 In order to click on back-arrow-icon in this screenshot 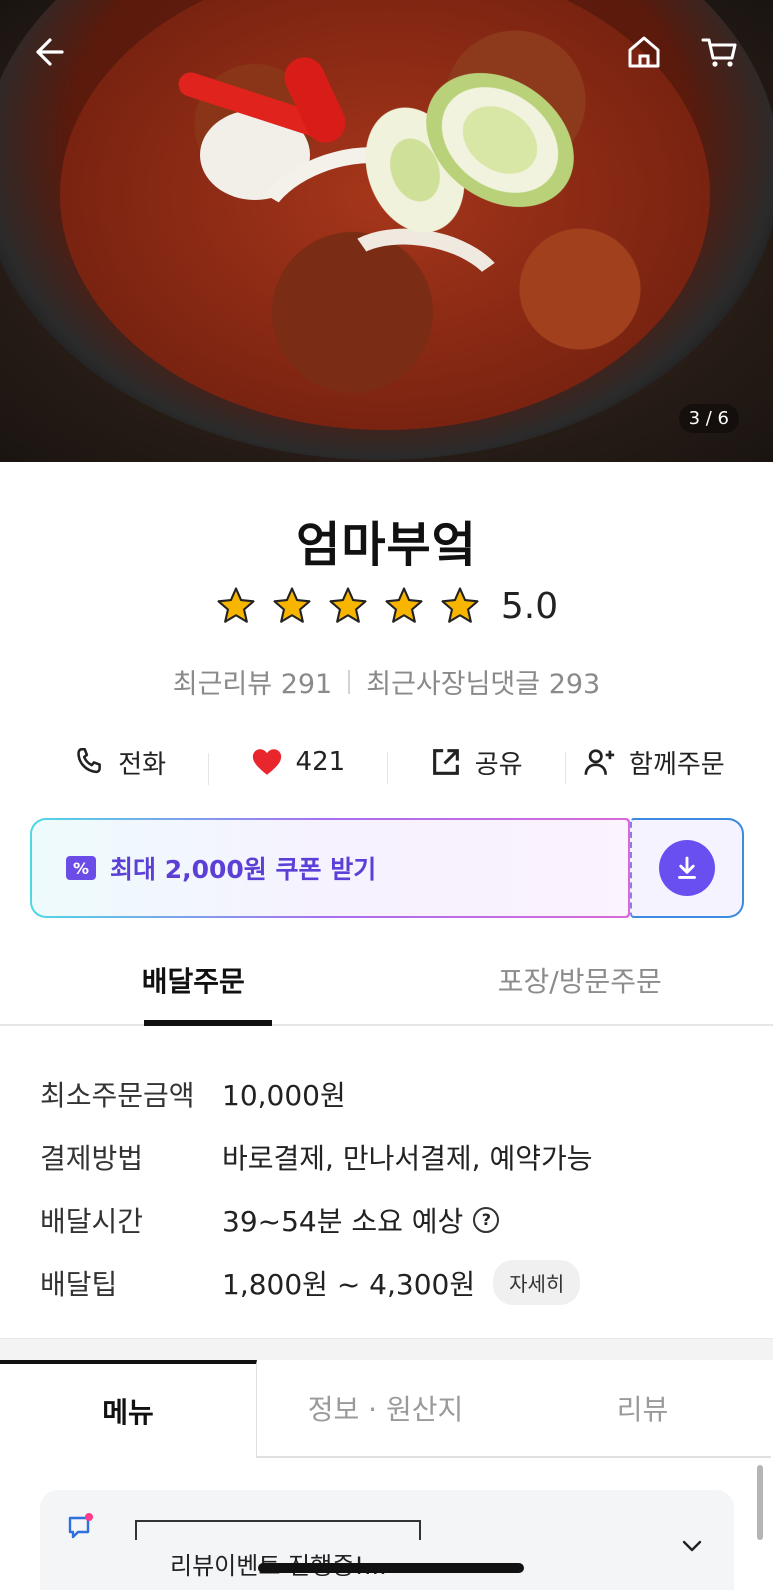, I will do `click(48, 52)`.